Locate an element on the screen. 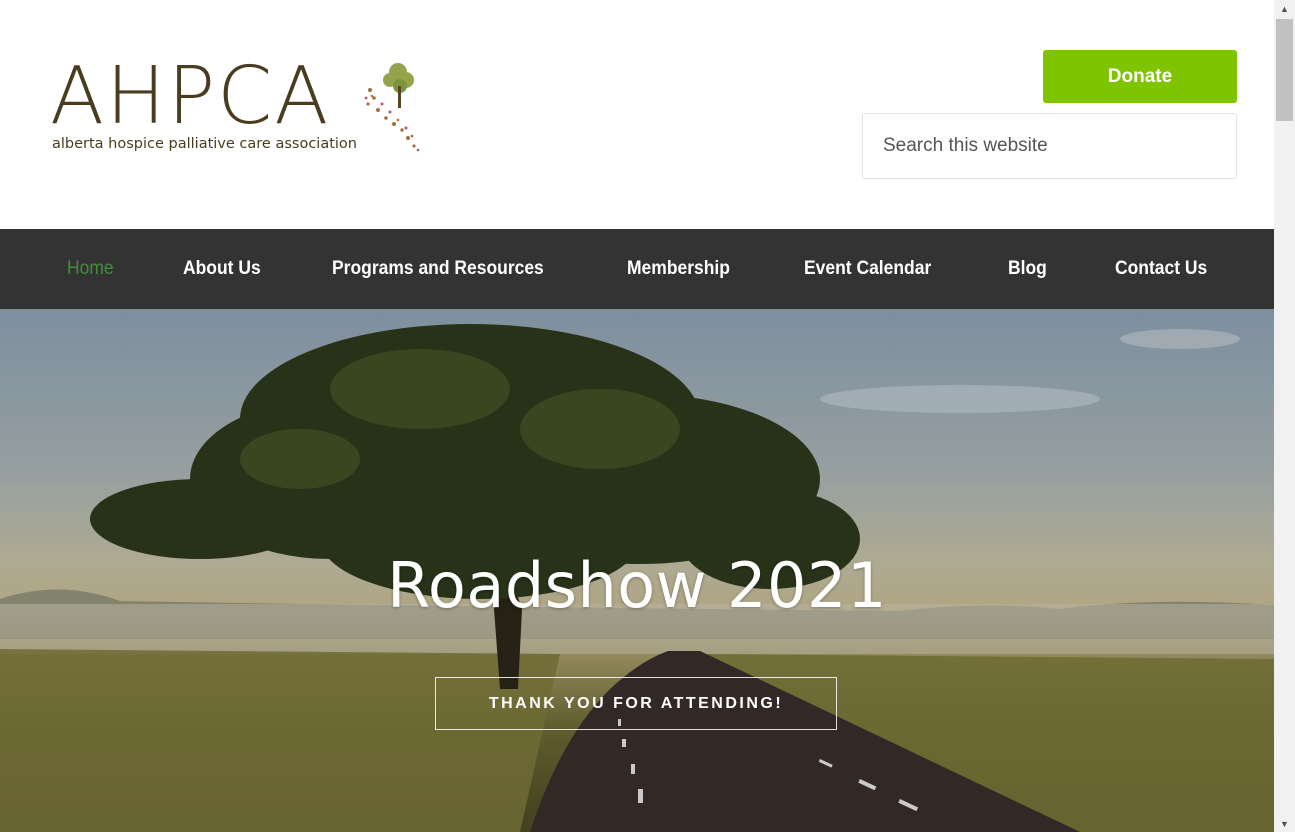  nav-item-home: Home is located at coordinates (90, 269).